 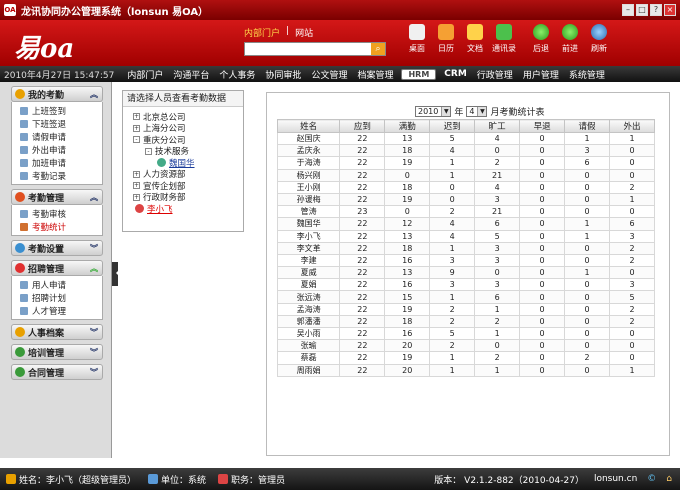 What do you see at coordinates (61, 123) in the screenshot?
I see `sidebar-item: 下班签退` at bounding box center [61, 123].